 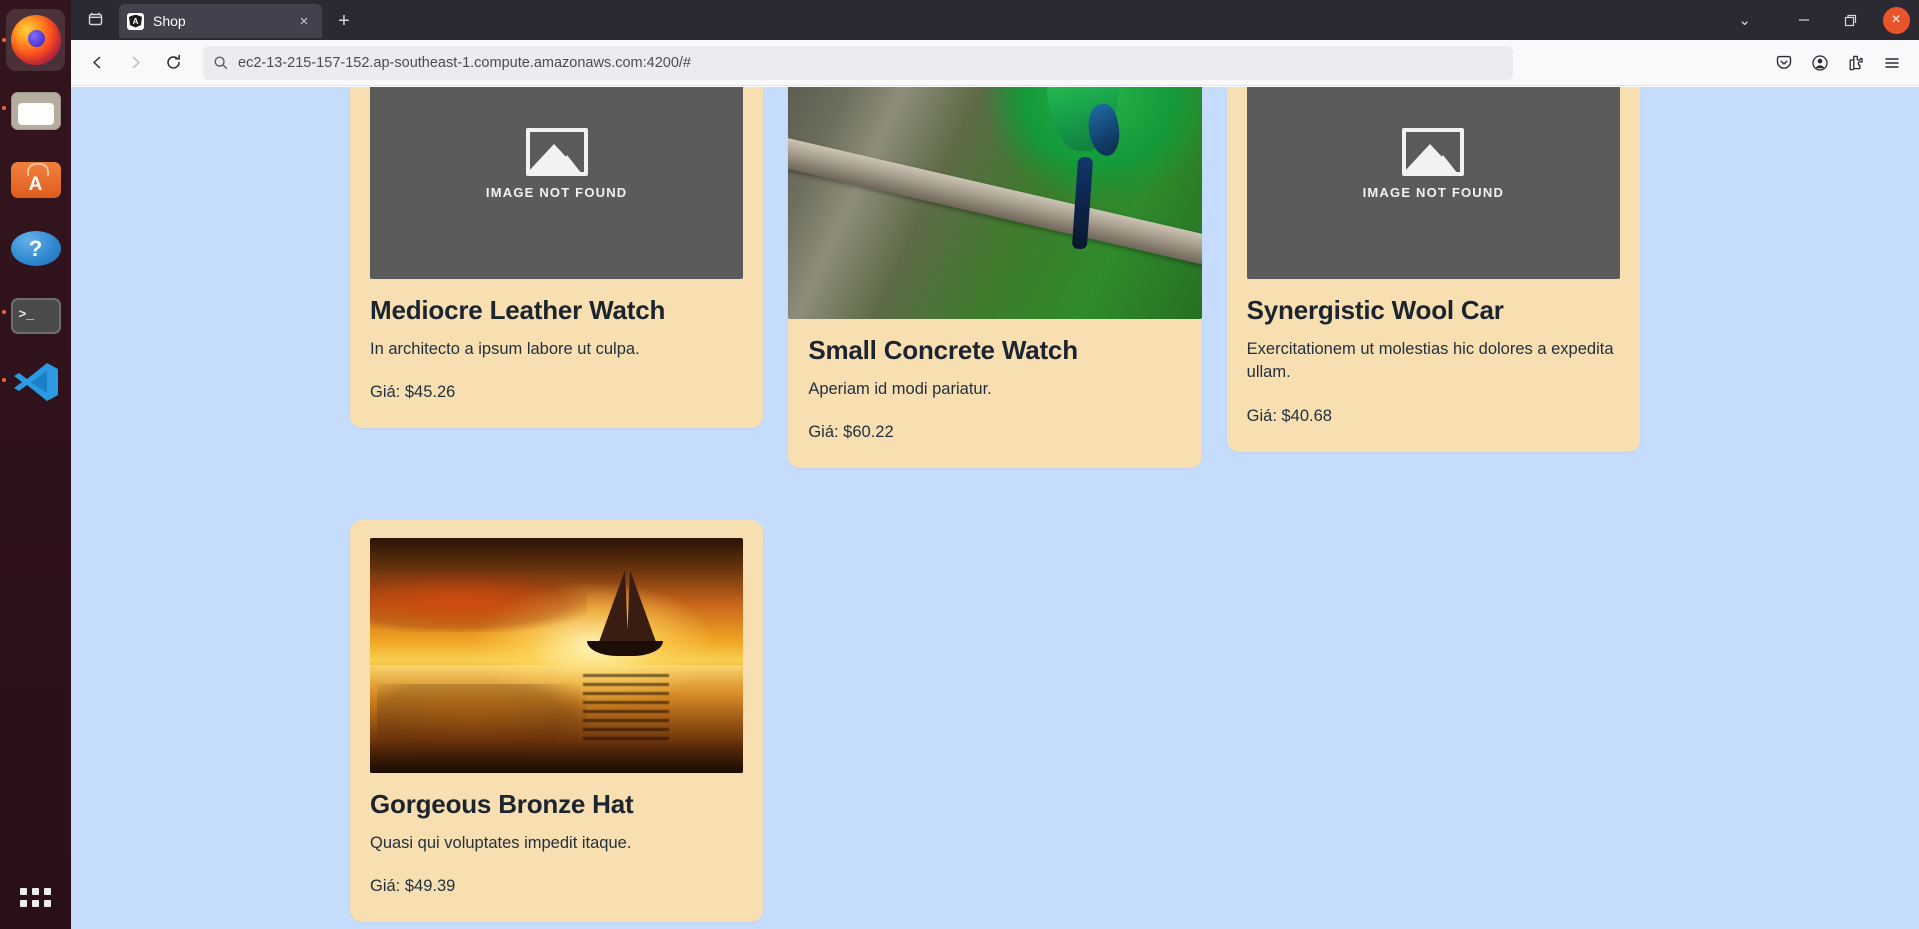 I want to click on ubuntu-software-glyph: A, so click(x=35, y=184).